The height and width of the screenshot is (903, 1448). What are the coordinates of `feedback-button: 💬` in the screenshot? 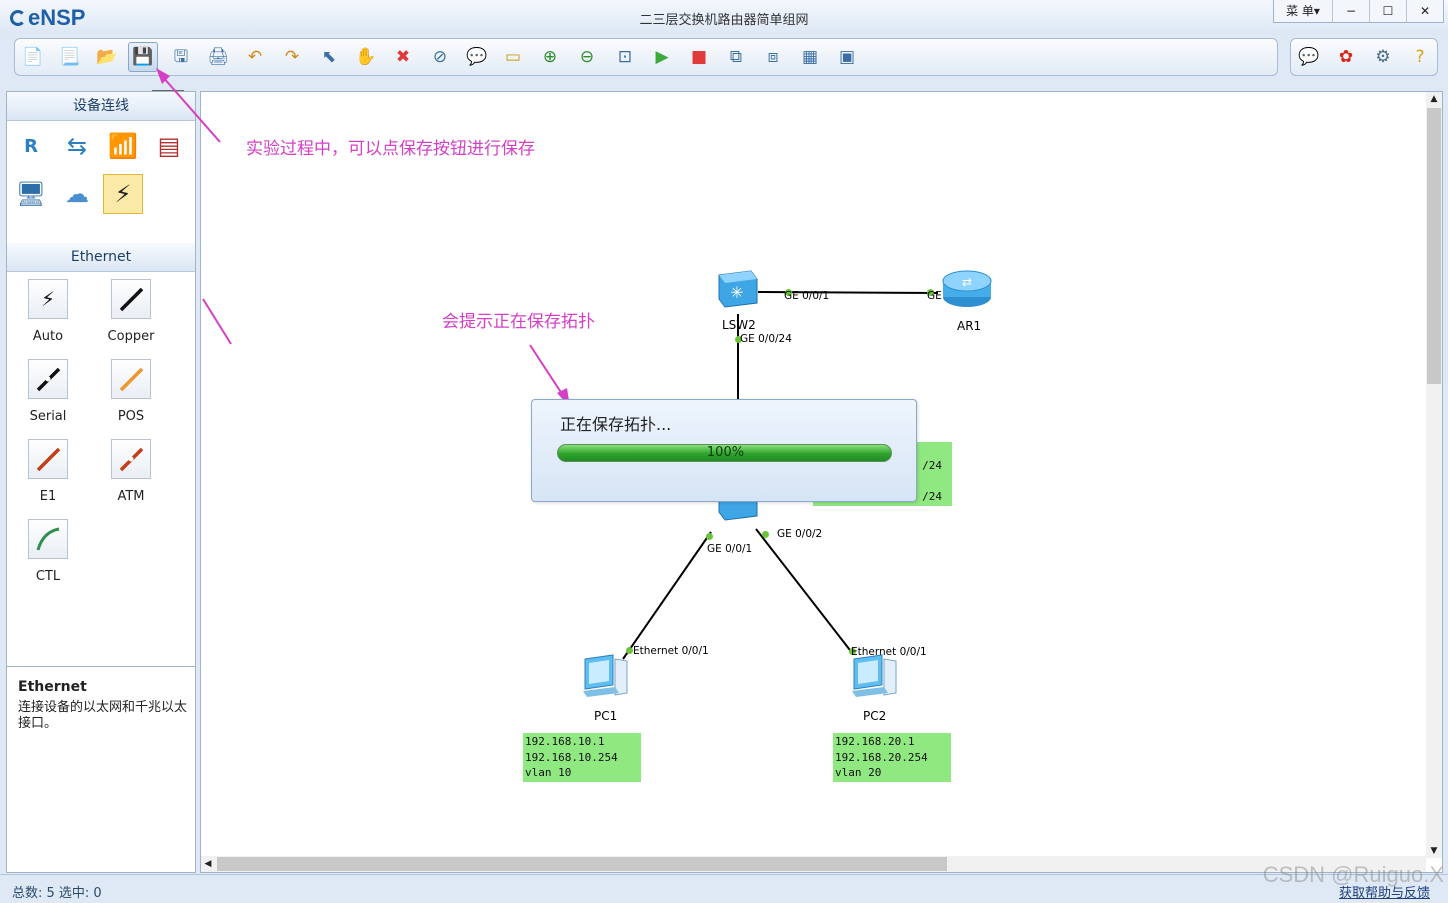 It's located at (1309, 57).